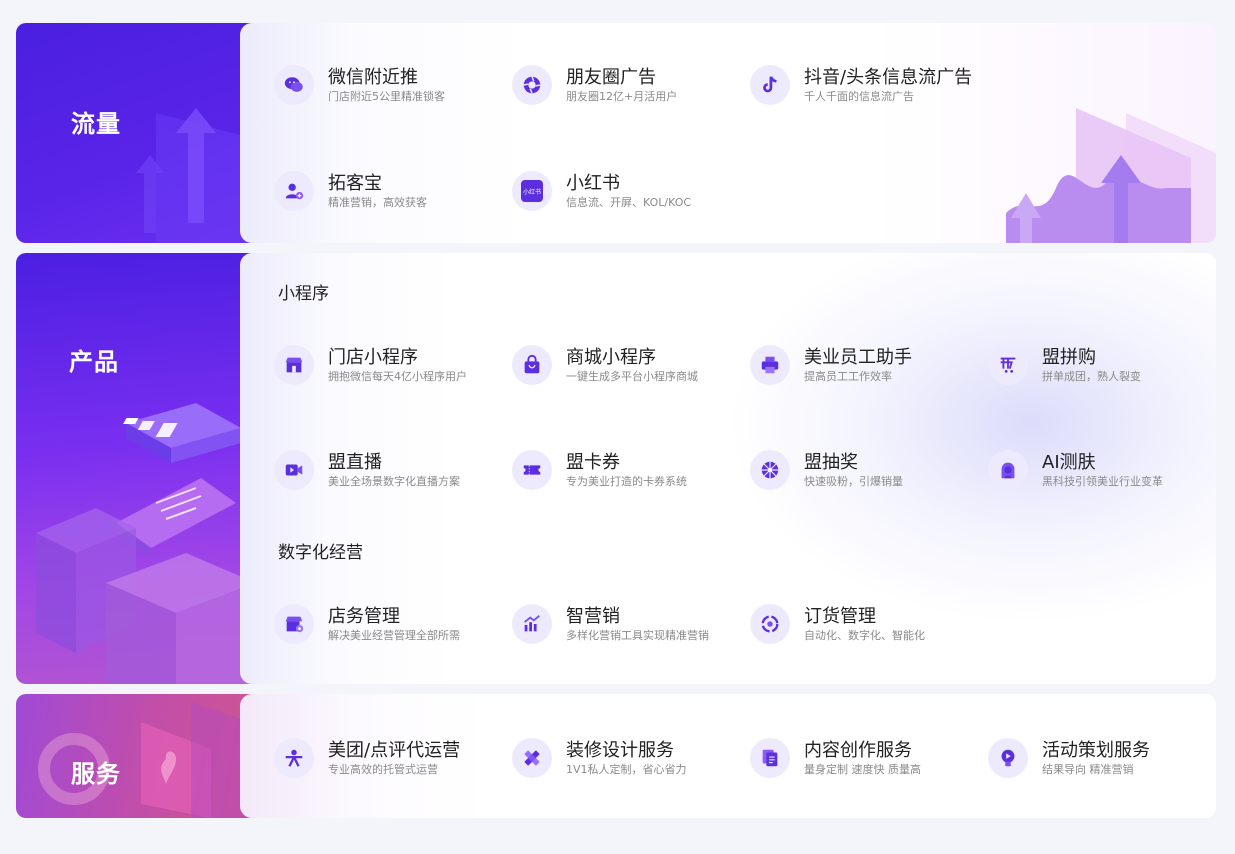 This screenshot has height=854, width=1235. I want to click on item-desc: 1V1私人定制，省心省力, so click(626, 769).